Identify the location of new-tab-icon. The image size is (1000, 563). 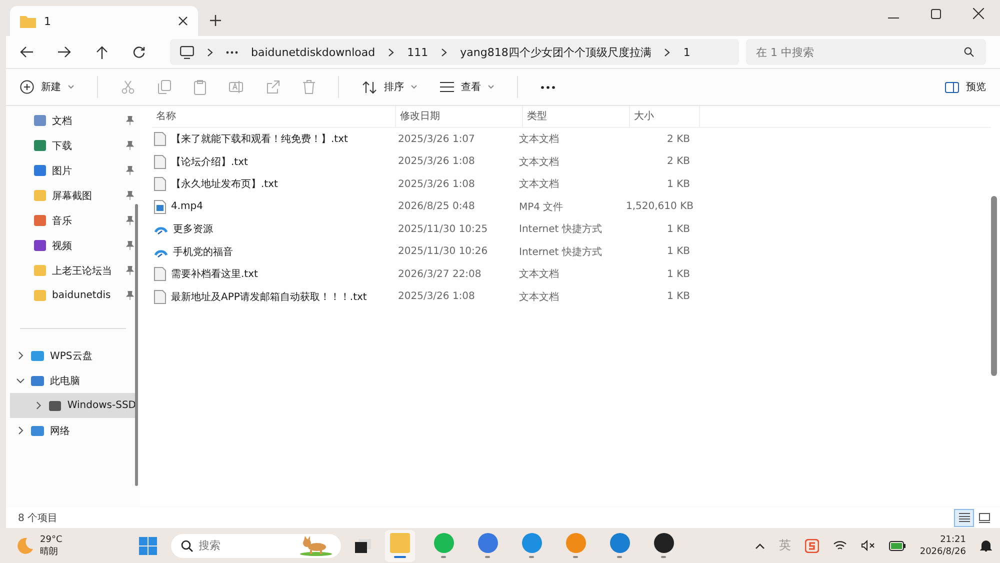
(215, 20).